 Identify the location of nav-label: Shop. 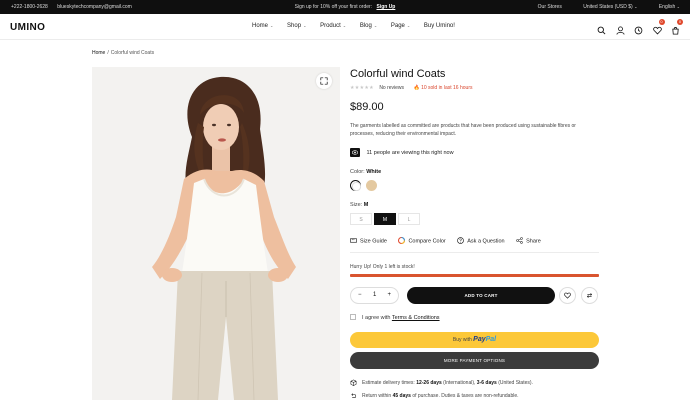
(294, 26).